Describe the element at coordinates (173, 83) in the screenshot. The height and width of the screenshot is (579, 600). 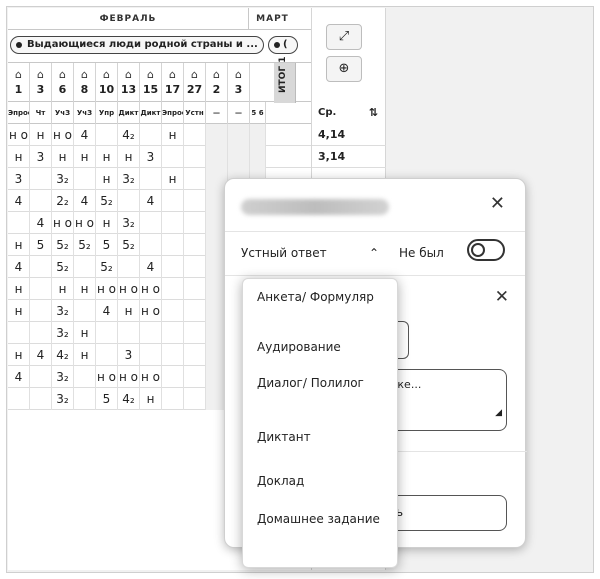
I see `lesson-day-header: ⌂ 17` at that location.